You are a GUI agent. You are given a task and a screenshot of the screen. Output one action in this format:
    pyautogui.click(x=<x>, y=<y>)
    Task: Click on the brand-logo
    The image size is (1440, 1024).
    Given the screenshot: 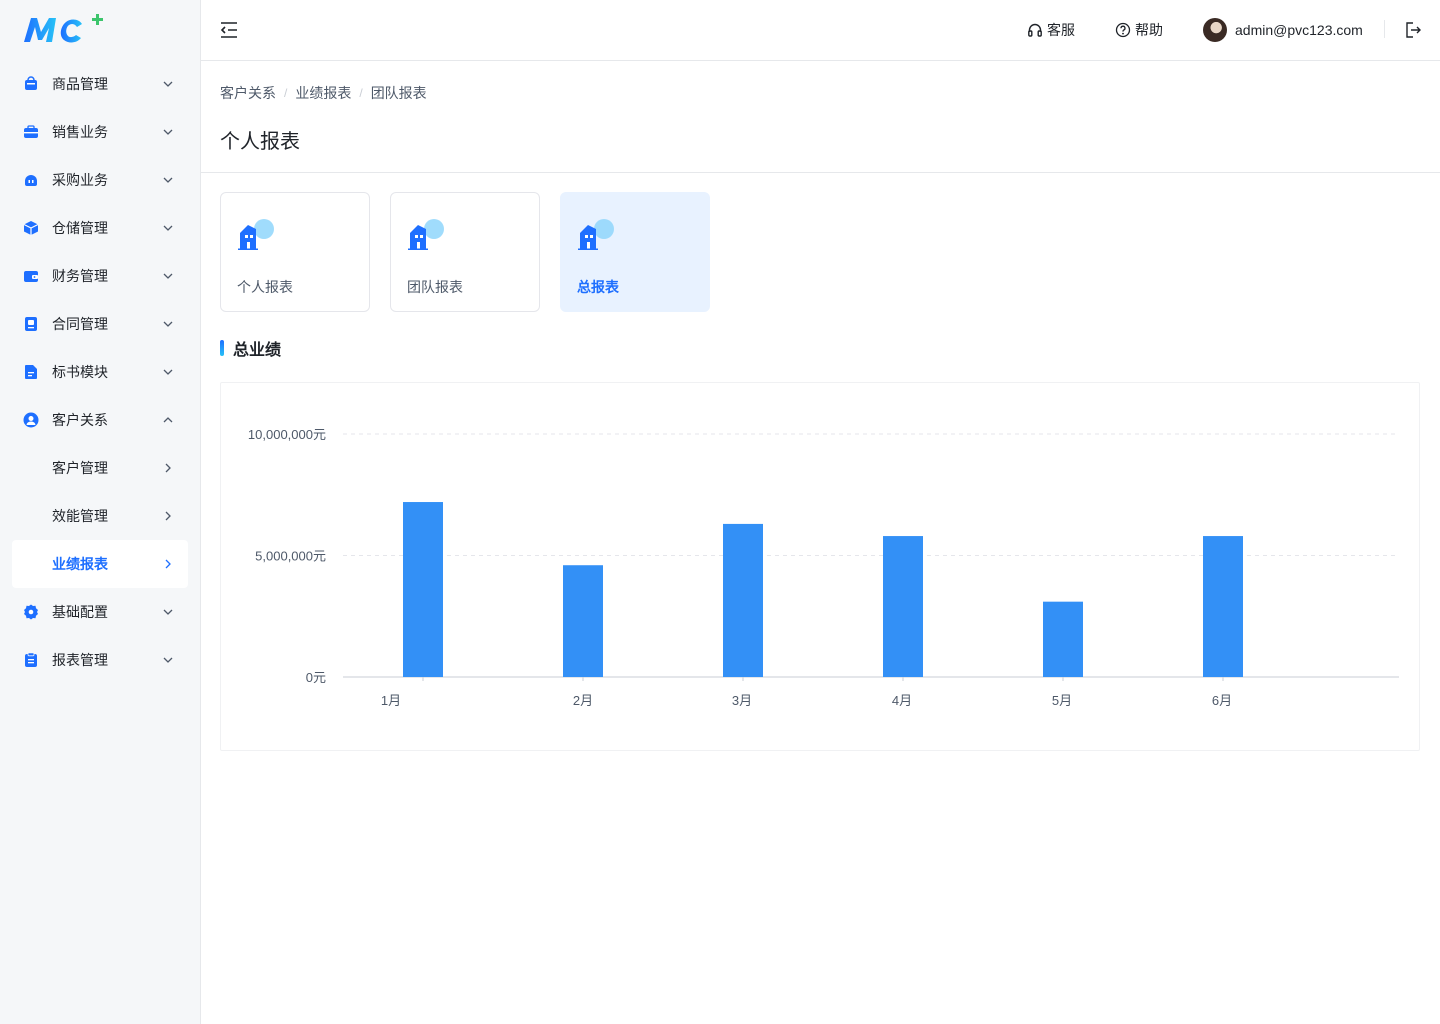 What is the action you would take?
    pyautogui.click(x=64, y=30)
    